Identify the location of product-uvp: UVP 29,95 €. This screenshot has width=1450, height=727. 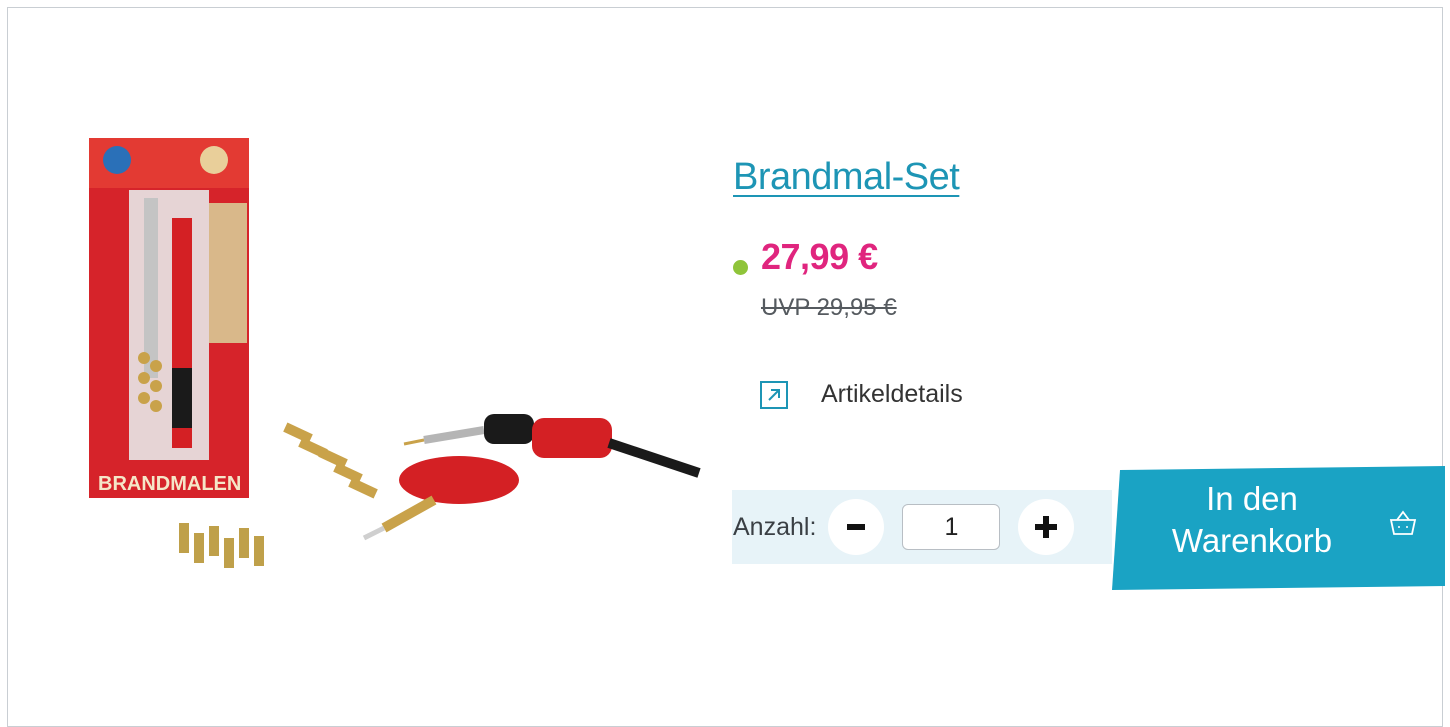
(829, 307).